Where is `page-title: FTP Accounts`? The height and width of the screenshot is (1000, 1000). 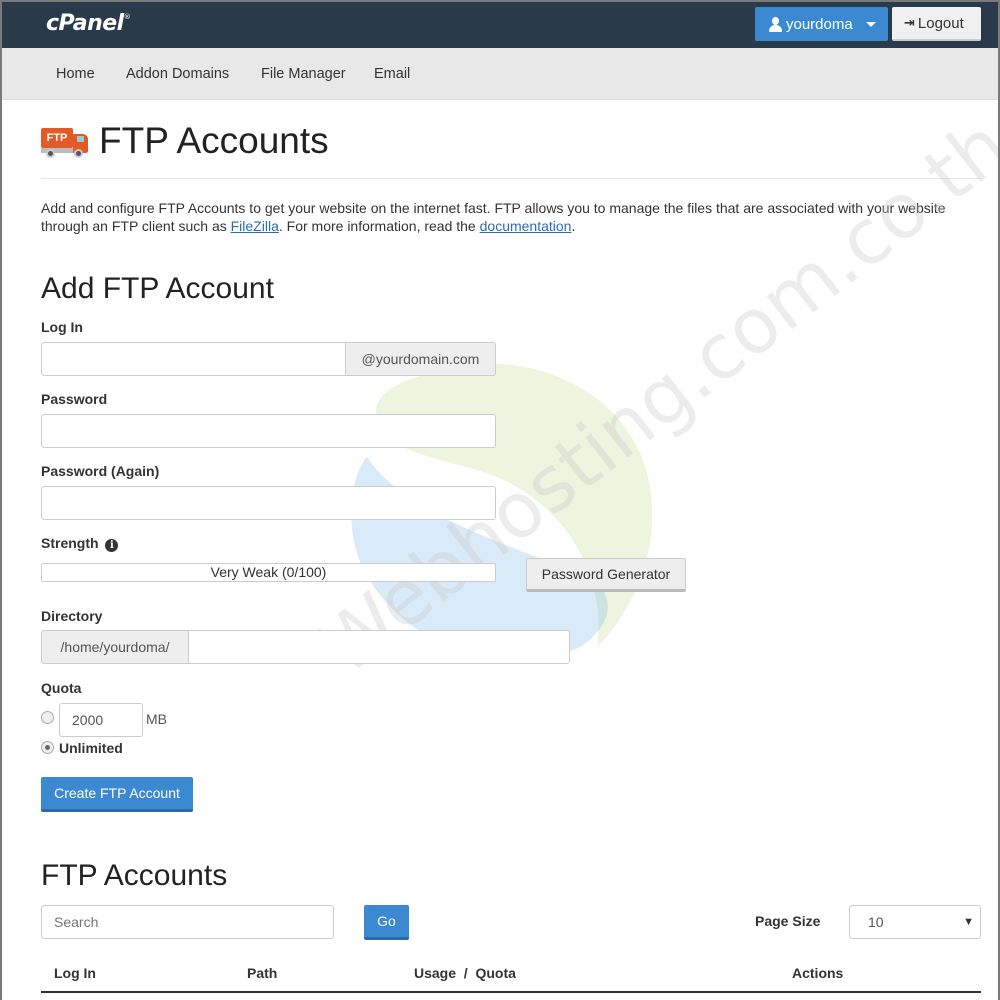
page-title: FTP Accounts is located at coordinates (214, 140).